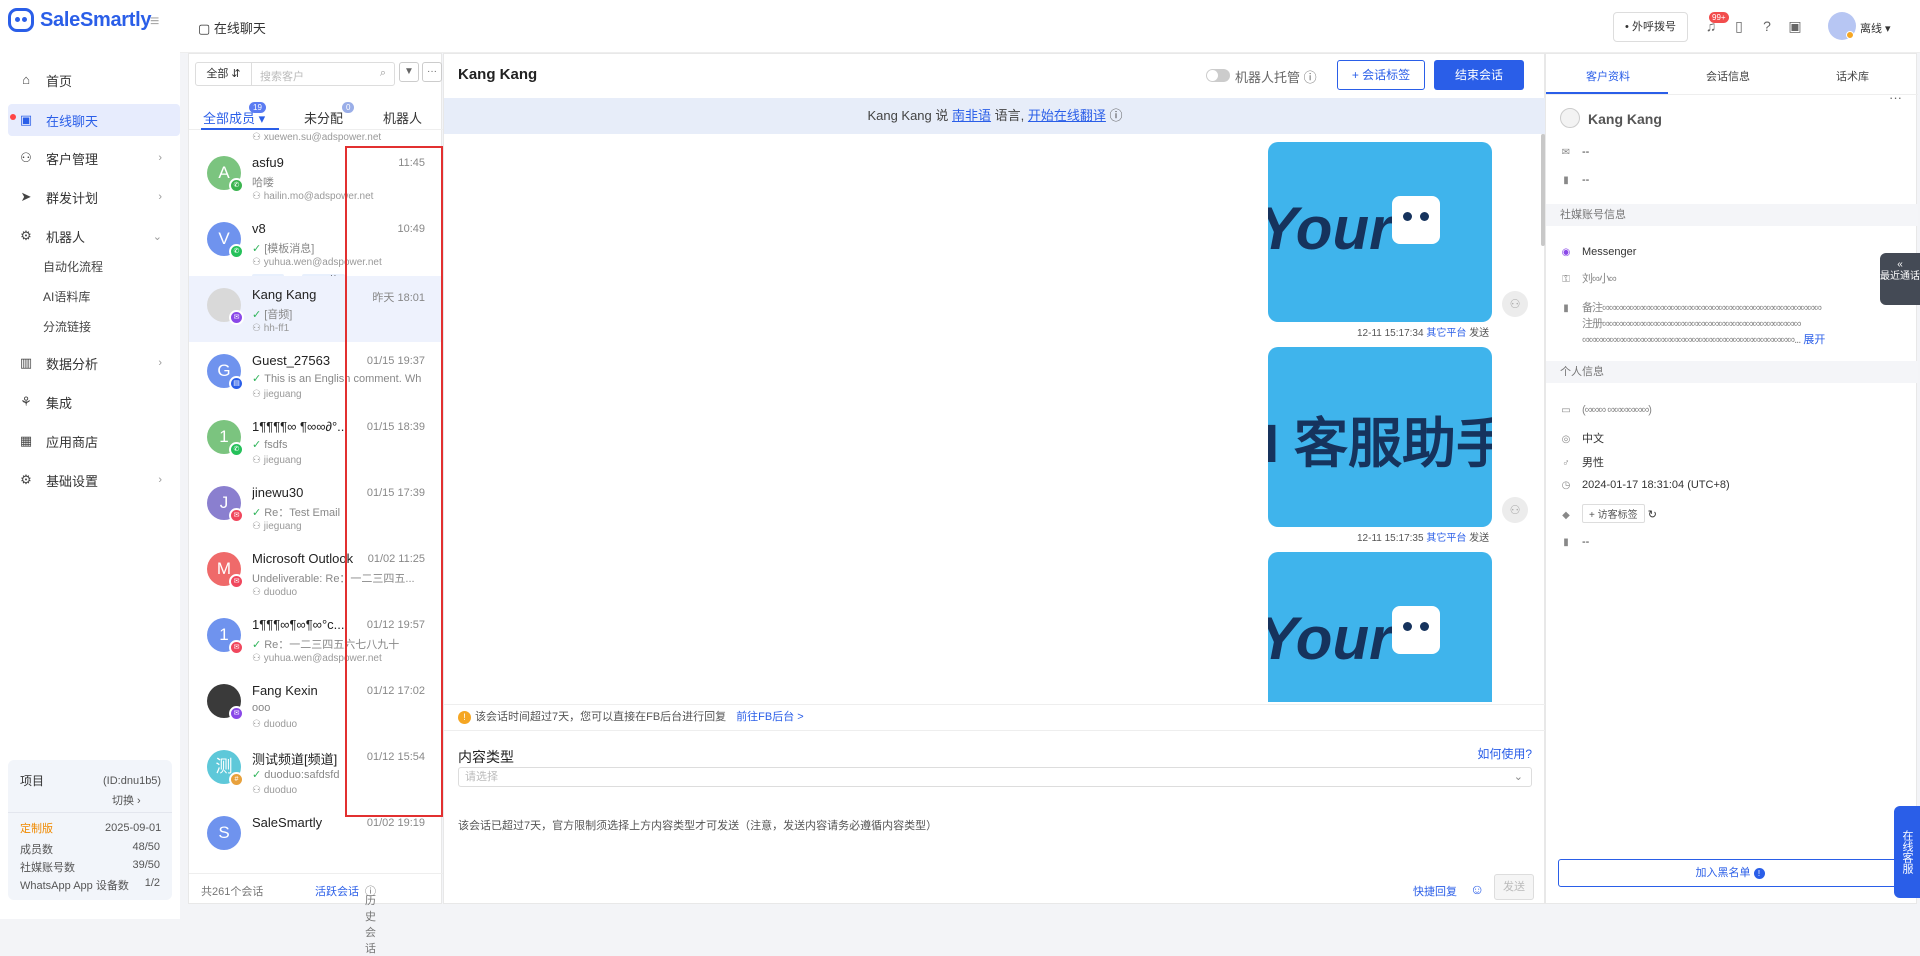  I want to click on message-meta: 12-11 15:17:34 其它平台 发送, so click(1423, 333).